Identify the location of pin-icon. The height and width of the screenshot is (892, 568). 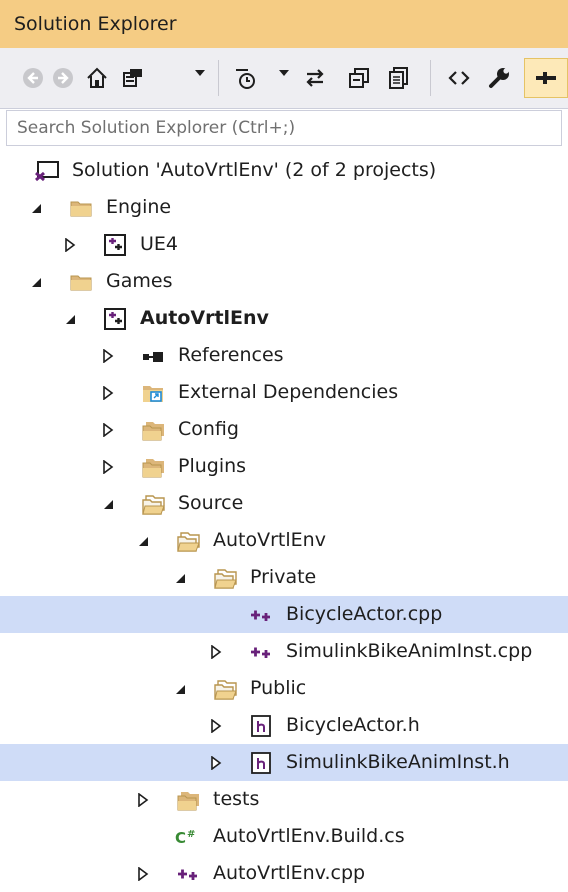
(546, 78).